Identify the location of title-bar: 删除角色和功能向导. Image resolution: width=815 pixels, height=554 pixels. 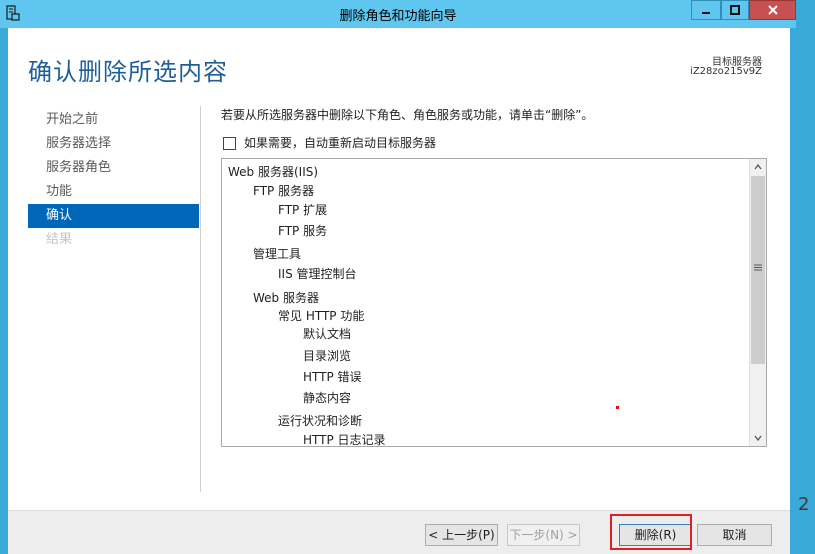
(398, 14).